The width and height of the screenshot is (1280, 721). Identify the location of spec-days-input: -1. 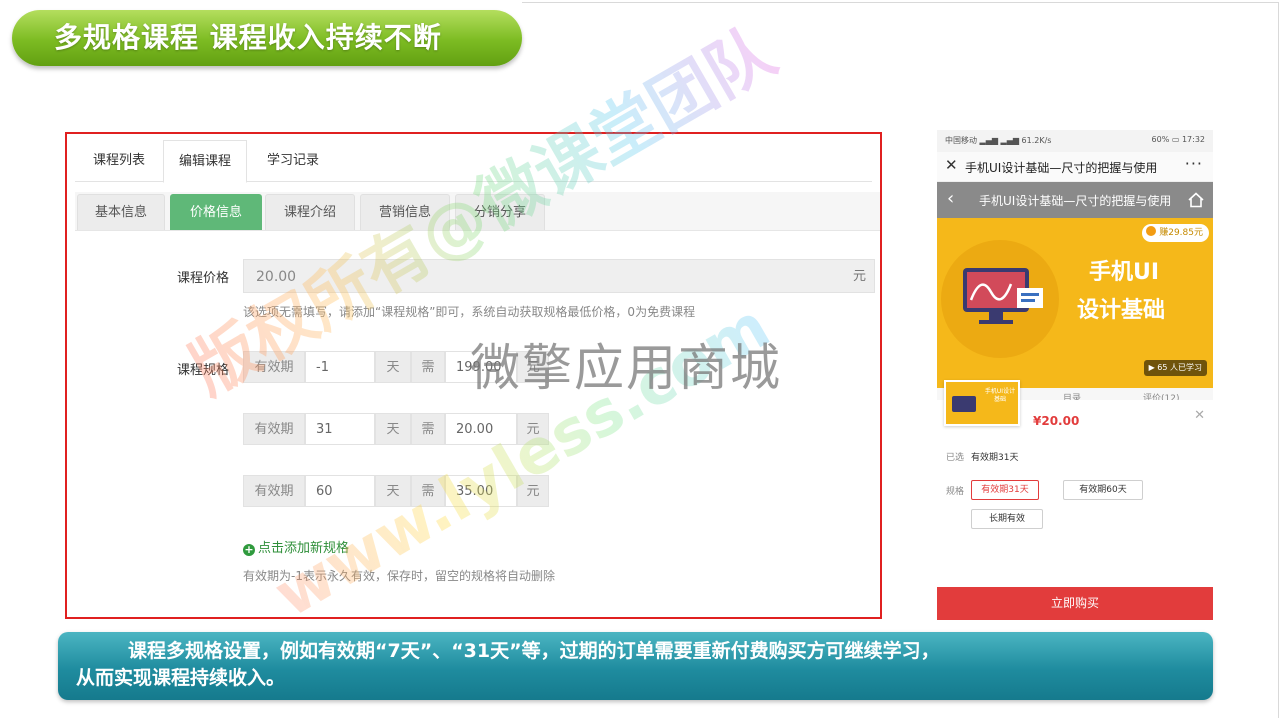
(340, 367).